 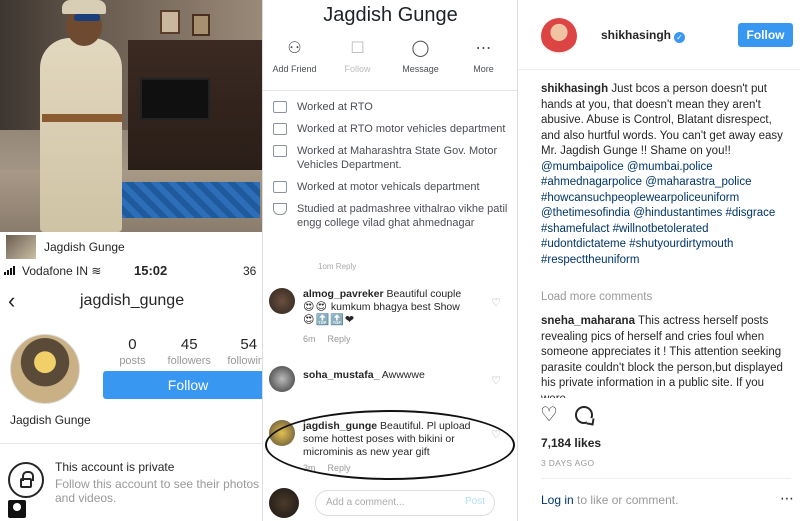 What do you see at coordinates (391, 503) in the screenshot?
I see `add-comment-bar: Add a comment... Post` at bounding box center [391, 503].